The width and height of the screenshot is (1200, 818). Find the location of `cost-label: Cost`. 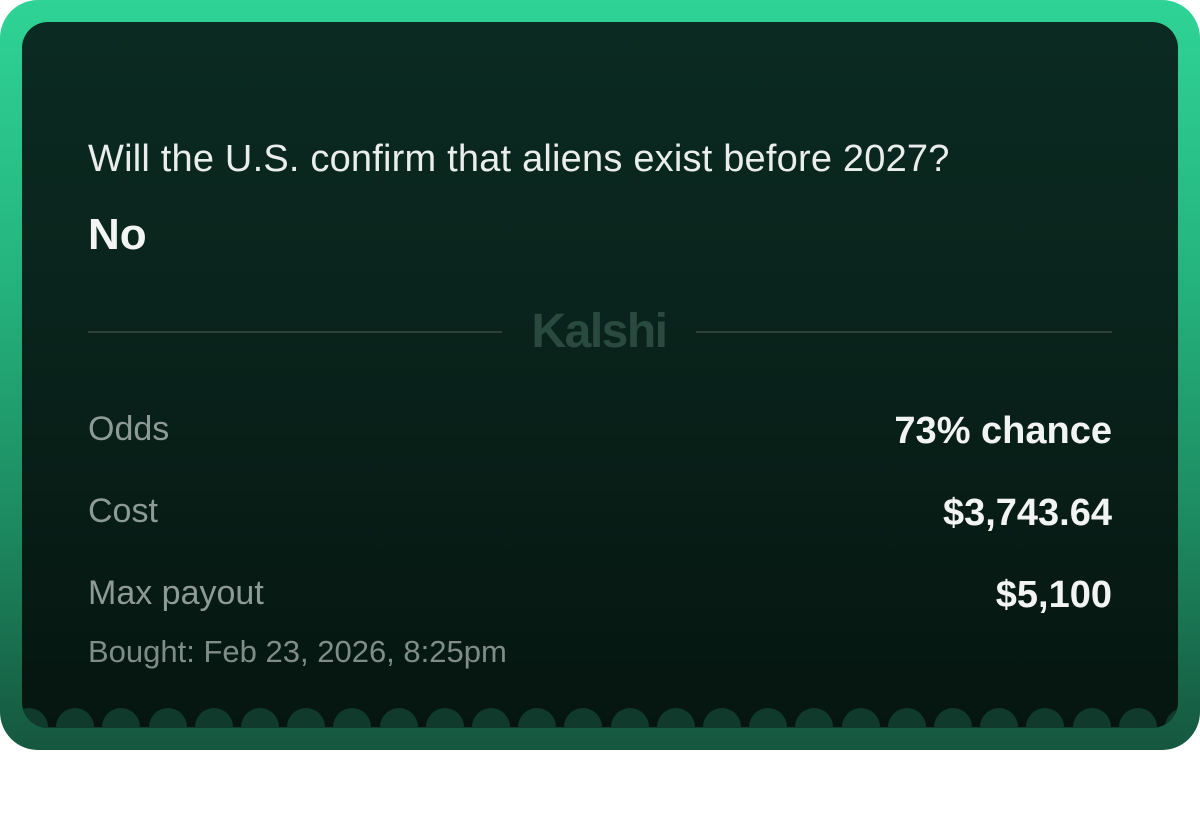

cost-label: Cost is located at coordinates (123, 511).